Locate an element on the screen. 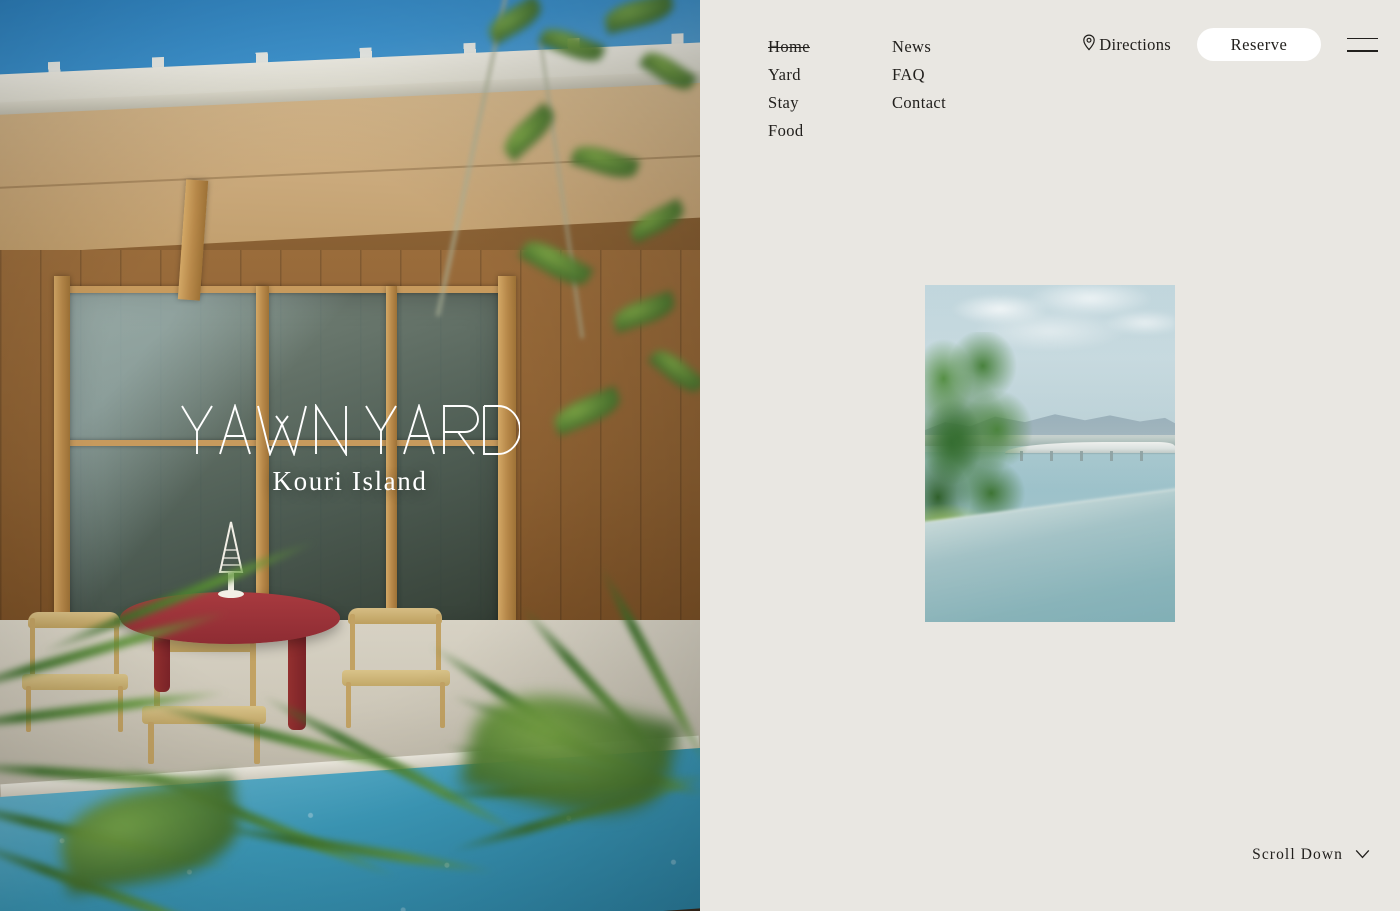  nav-column-primary: Home Yard Stay Food is located at coordinates (816, 89).